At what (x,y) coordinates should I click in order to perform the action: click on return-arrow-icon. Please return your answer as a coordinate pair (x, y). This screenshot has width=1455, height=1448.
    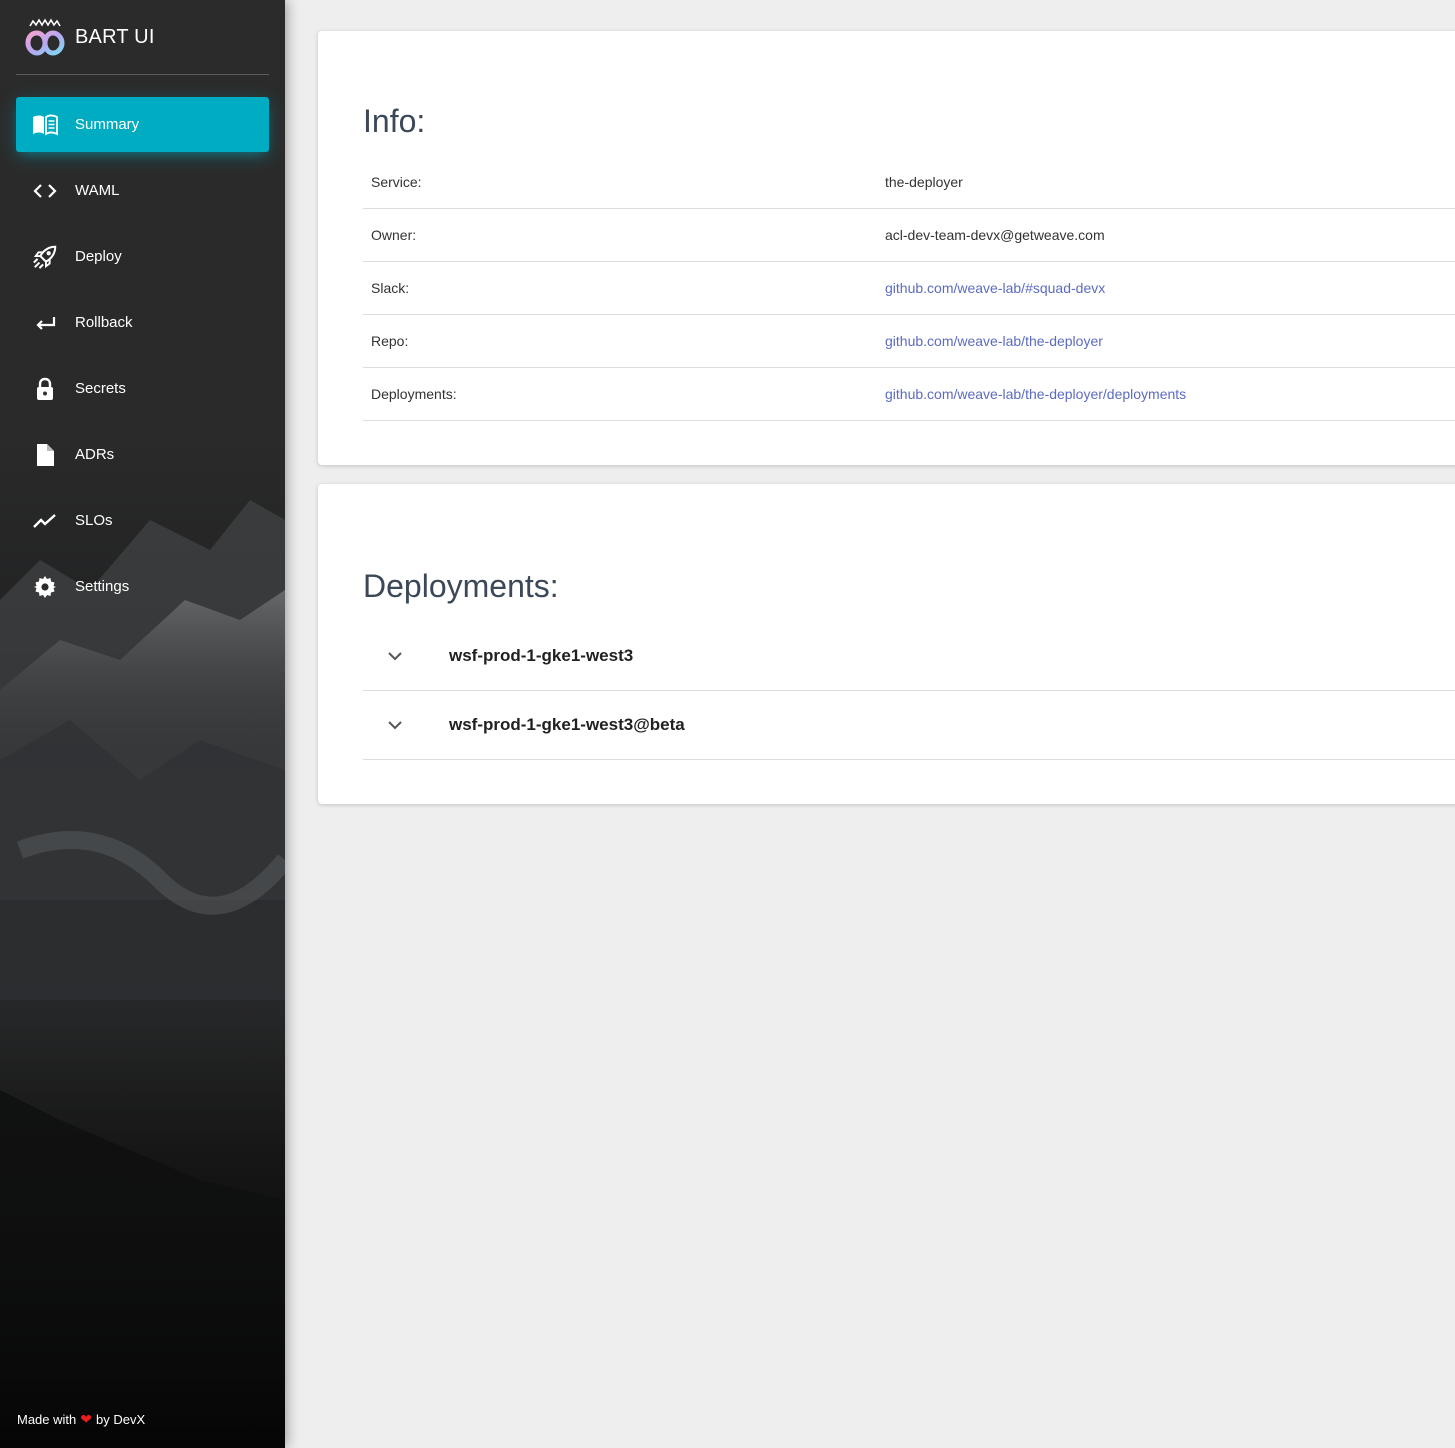
    Looking at the image, I should click on (45, 323).